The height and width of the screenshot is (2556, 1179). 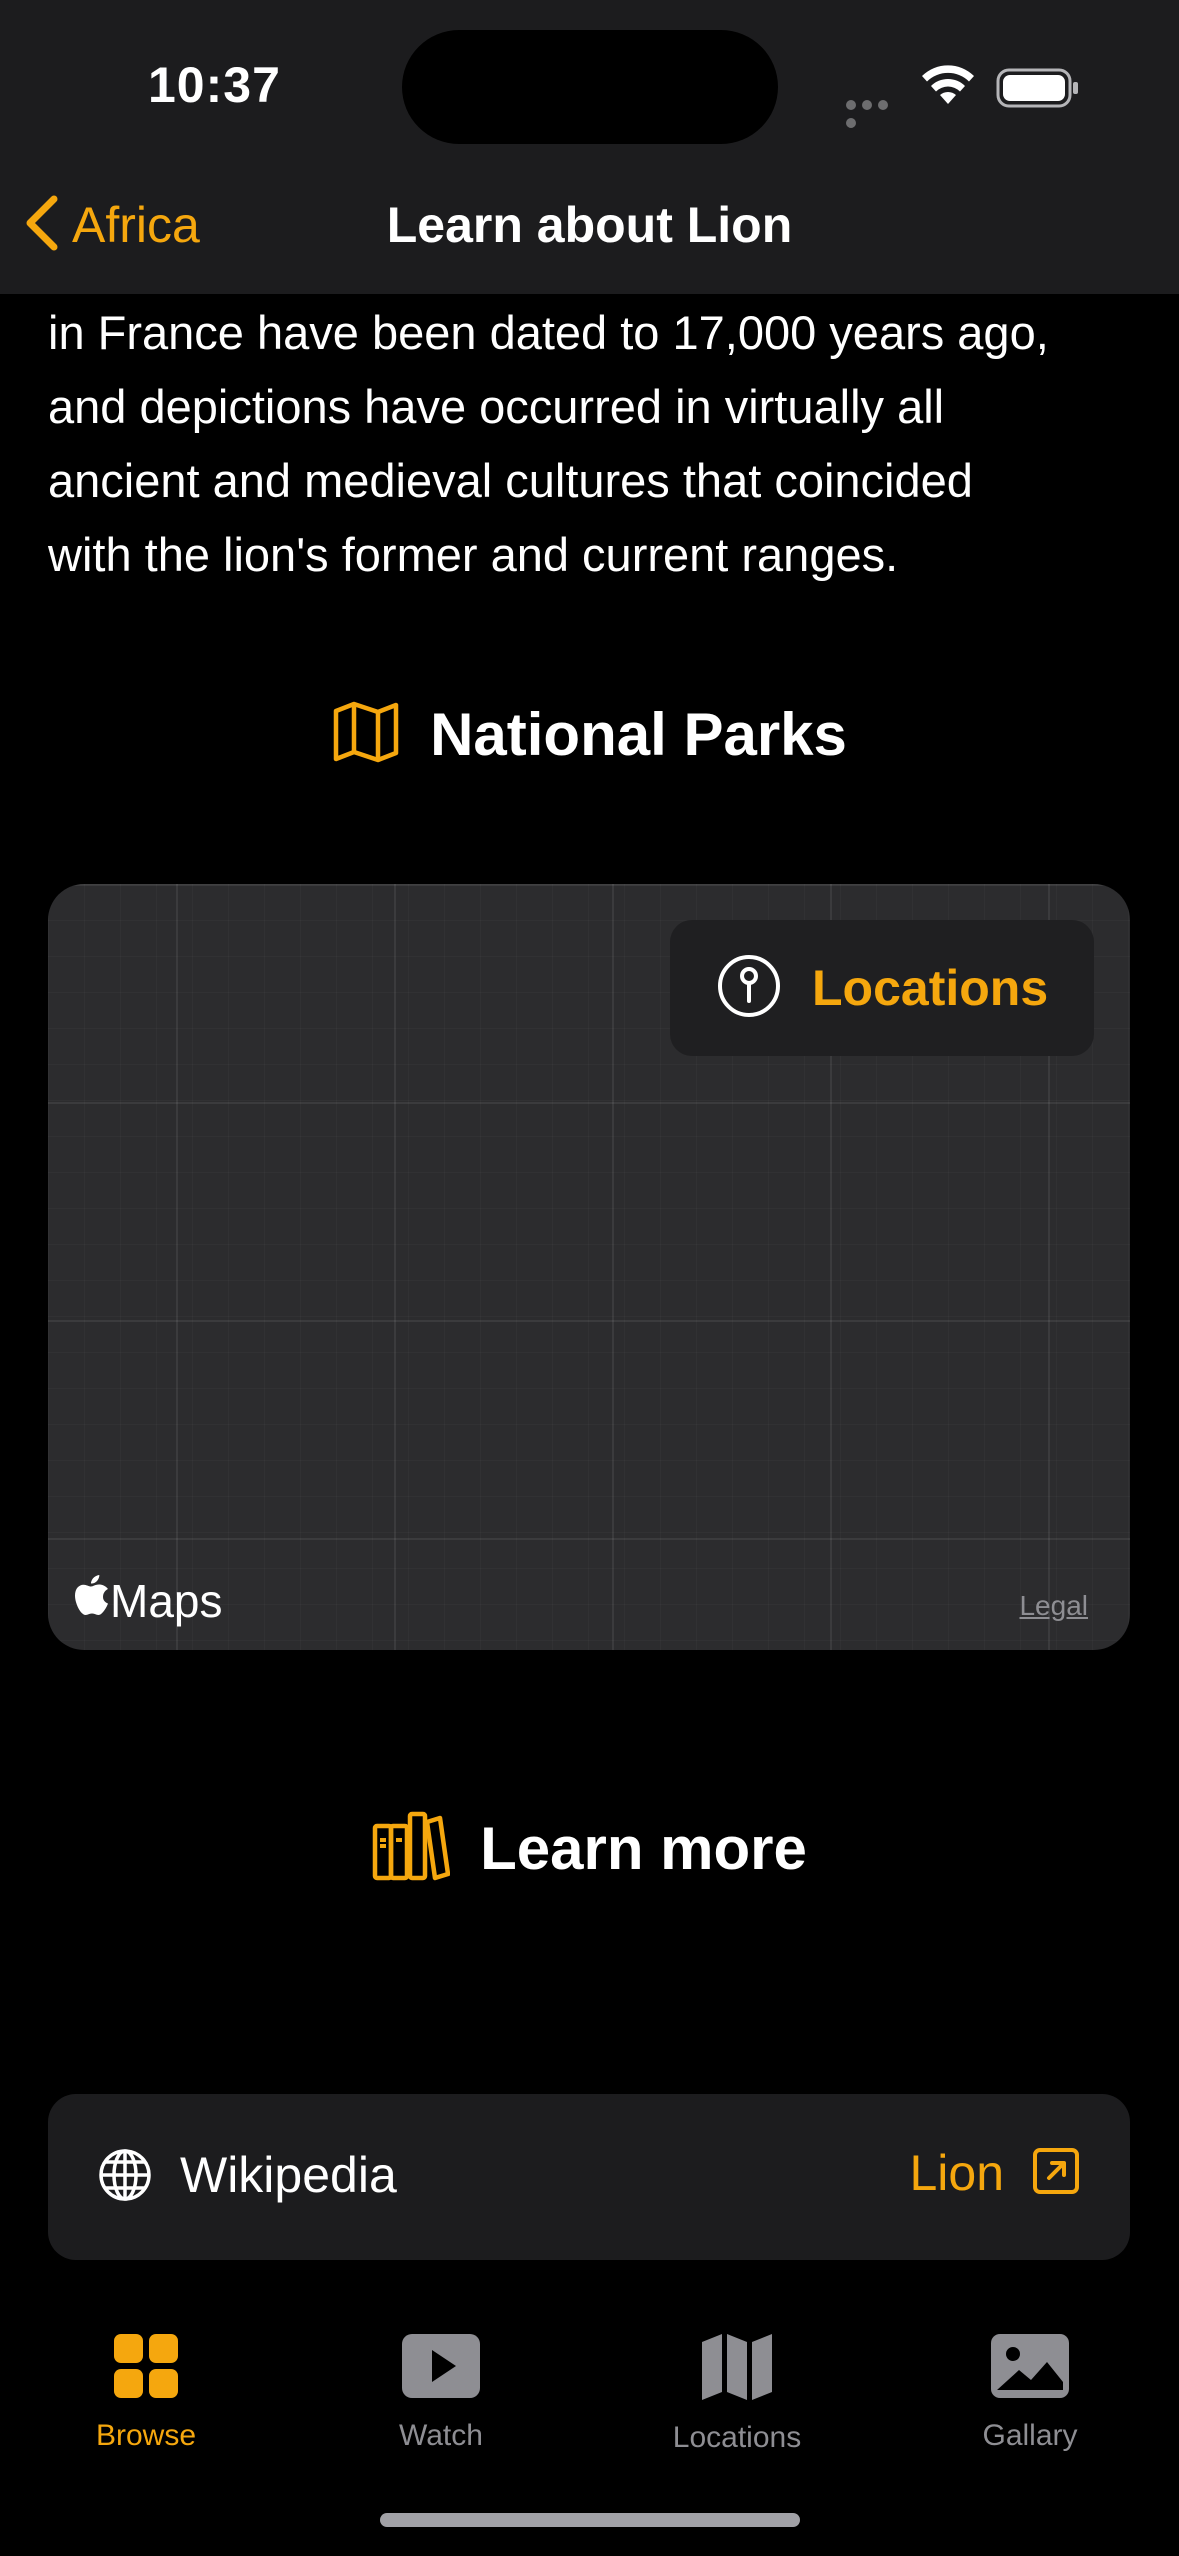 What do you see at coordinates (146, 2368) in the screenshot?
I see `grid-icon` at bounding box center [146, 2368].